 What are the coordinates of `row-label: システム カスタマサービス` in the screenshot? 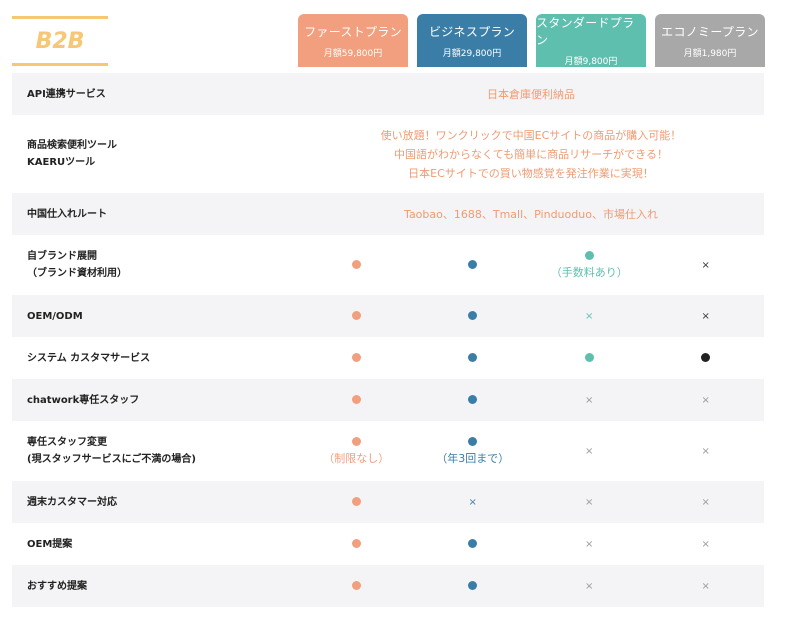 It's located at (89, 358).